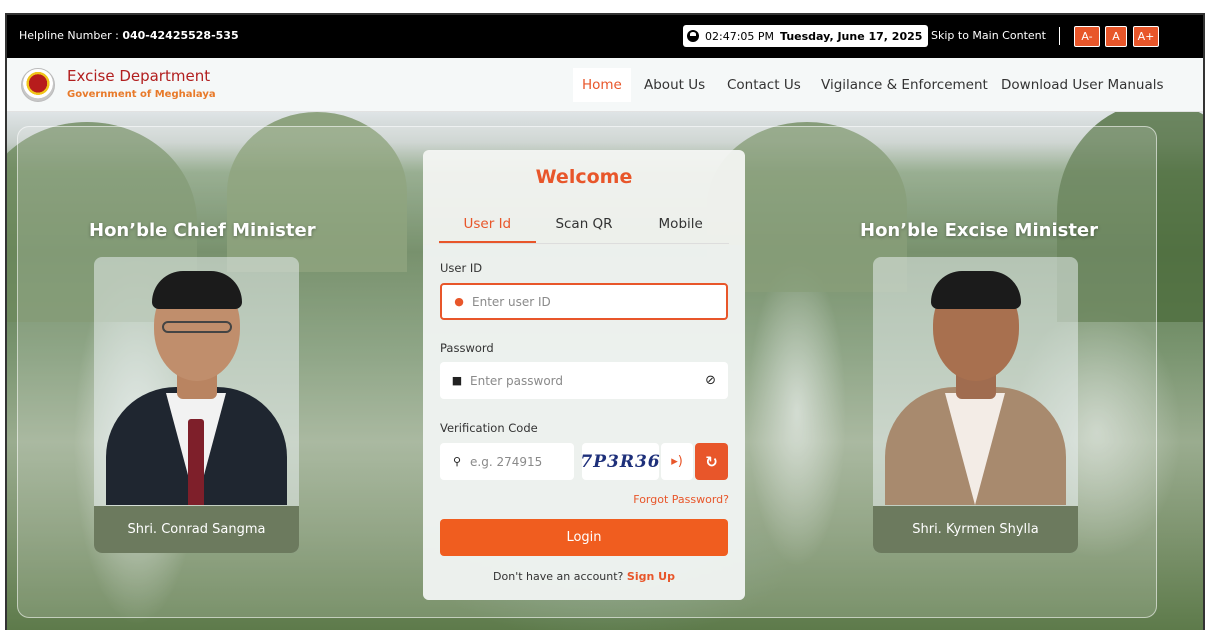  I want to click on tab-scan-qr: Scan QR, so click(584, 227).